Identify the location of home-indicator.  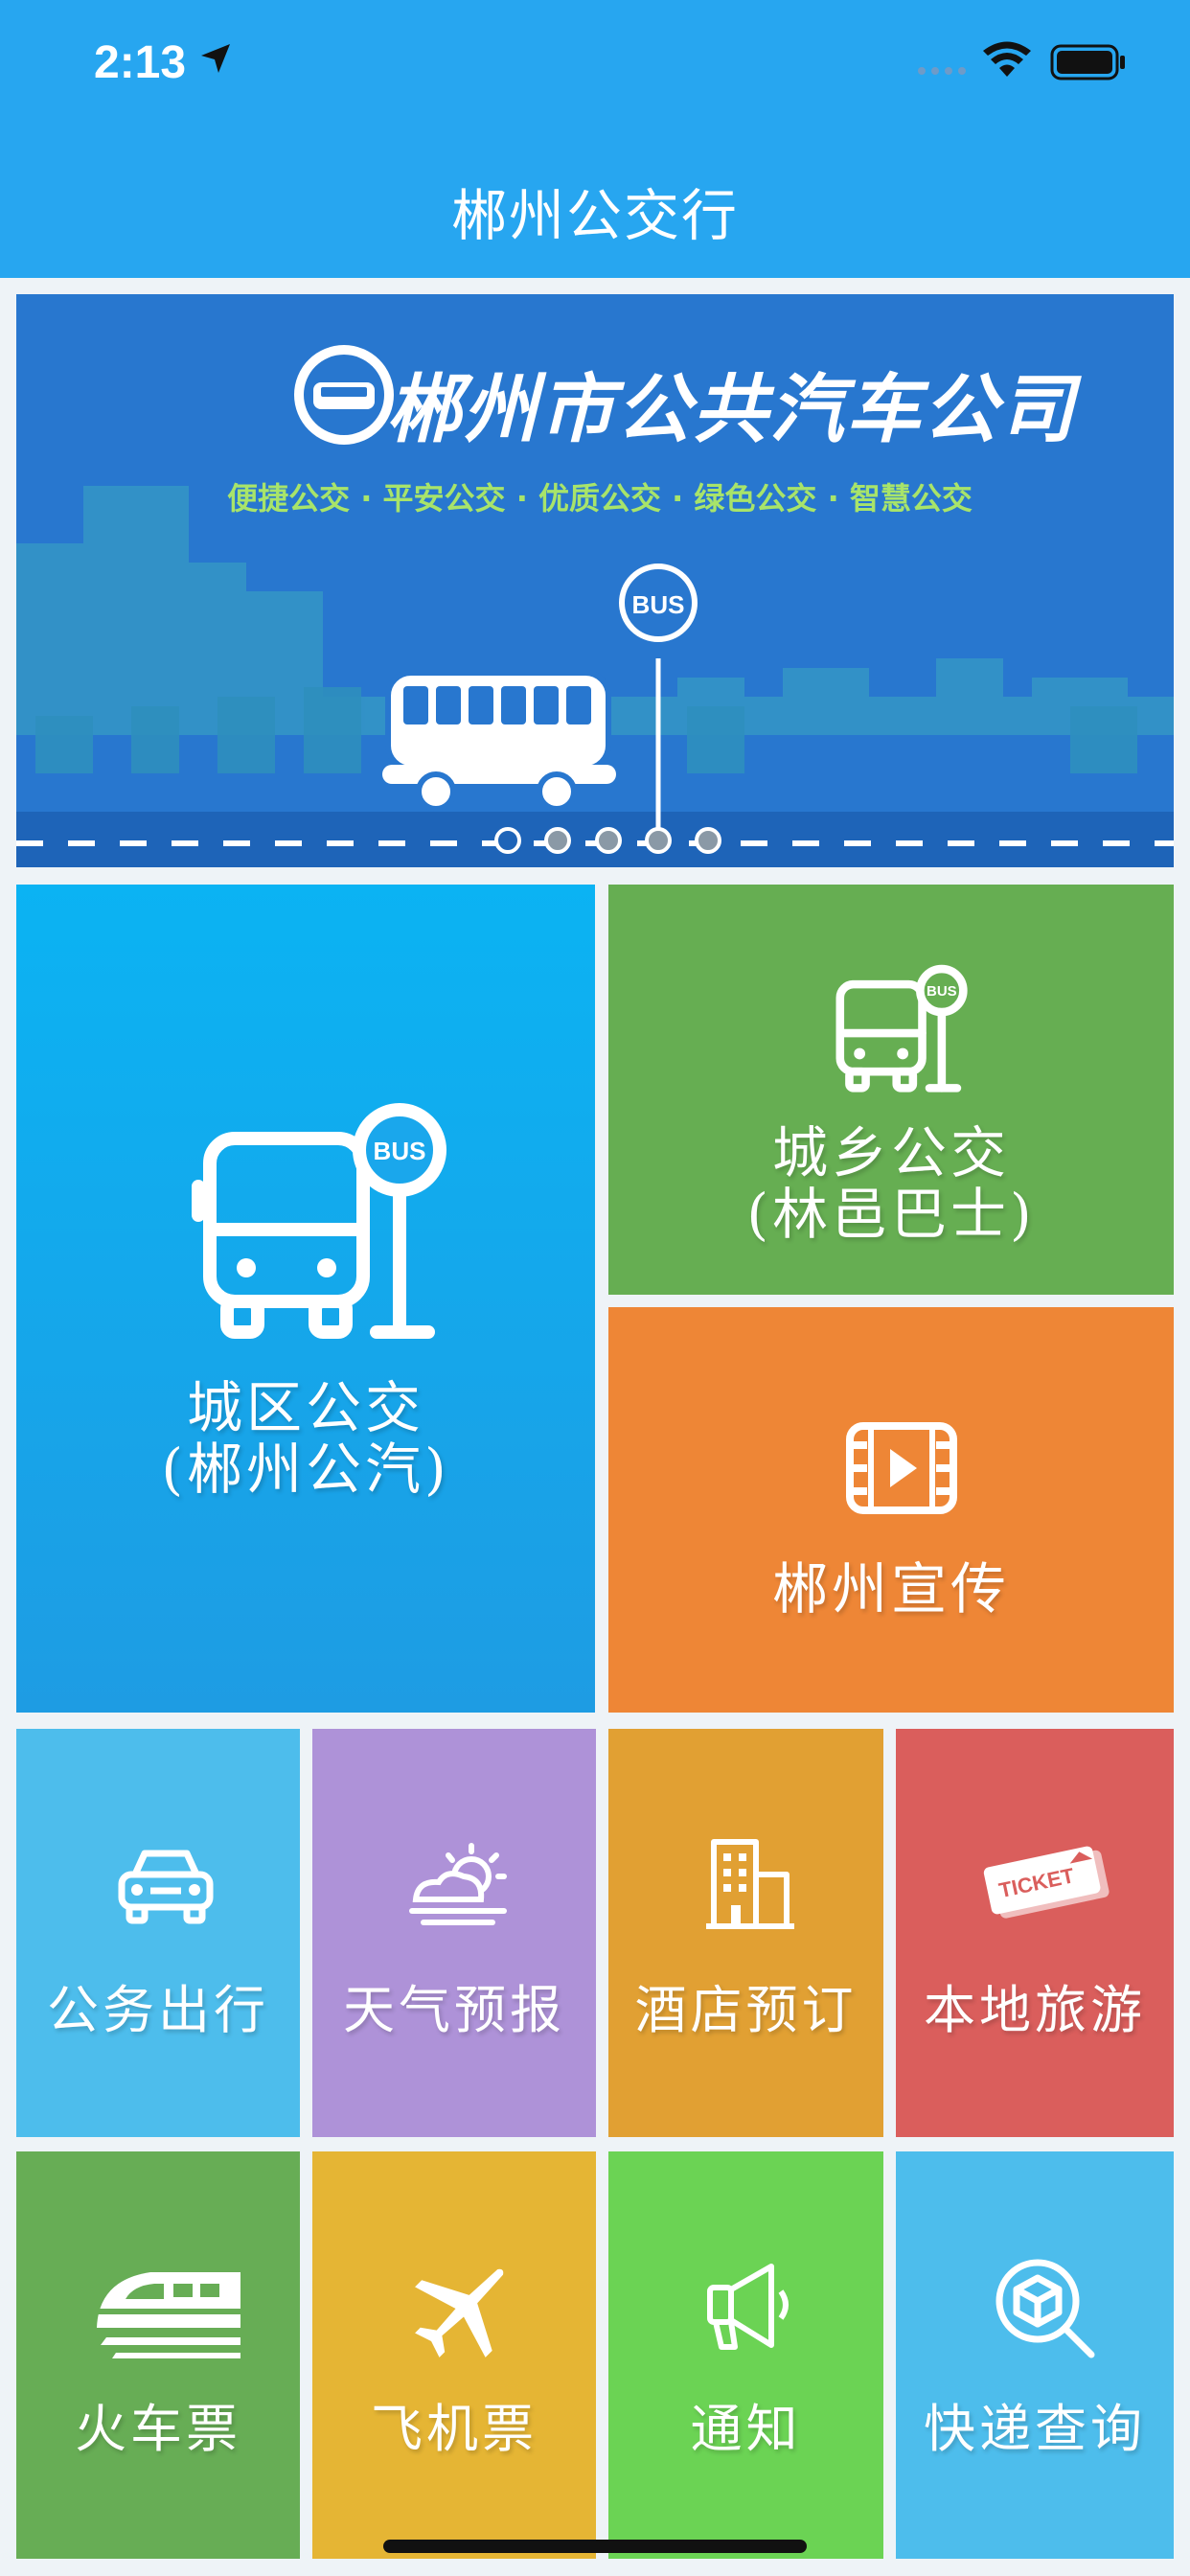
(595, 2546).